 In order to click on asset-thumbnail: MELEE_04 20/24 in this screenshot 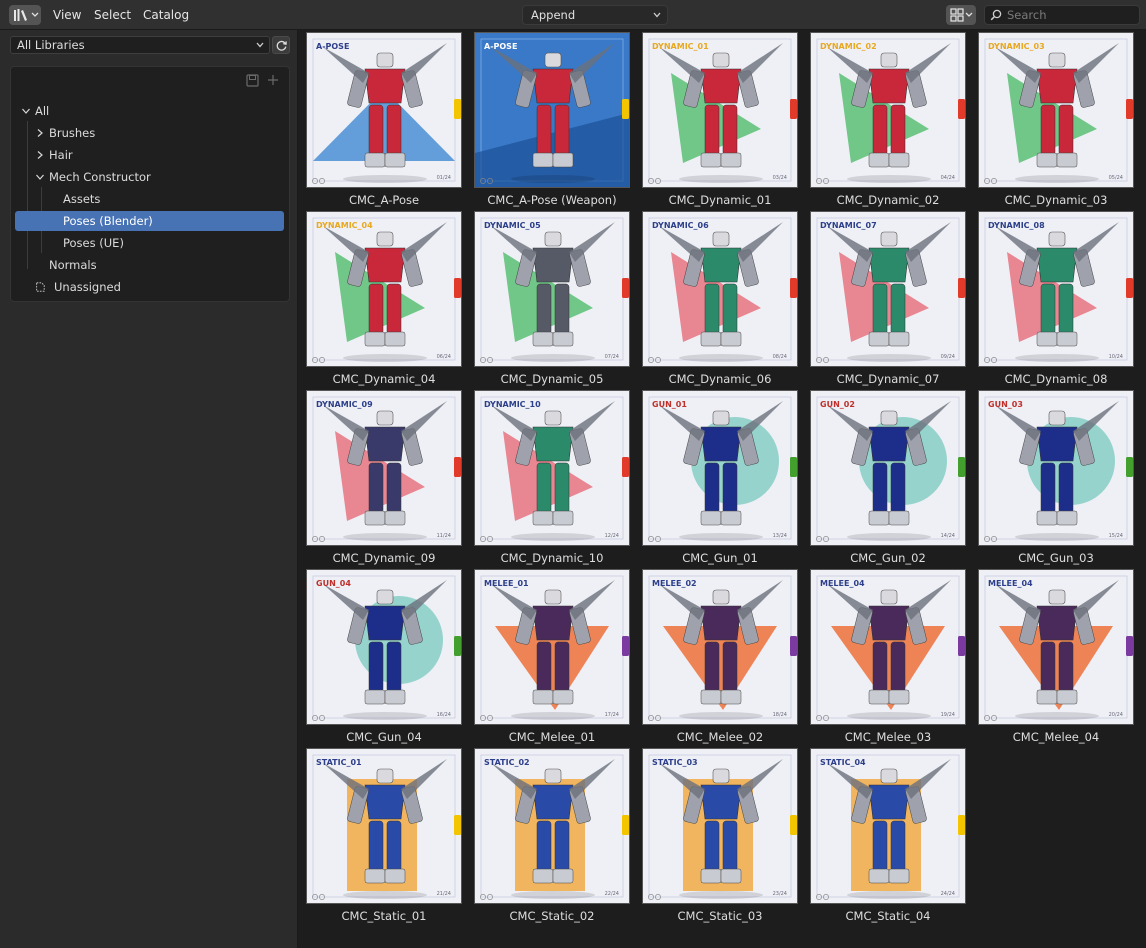, I will do `click(1056, 647)`.